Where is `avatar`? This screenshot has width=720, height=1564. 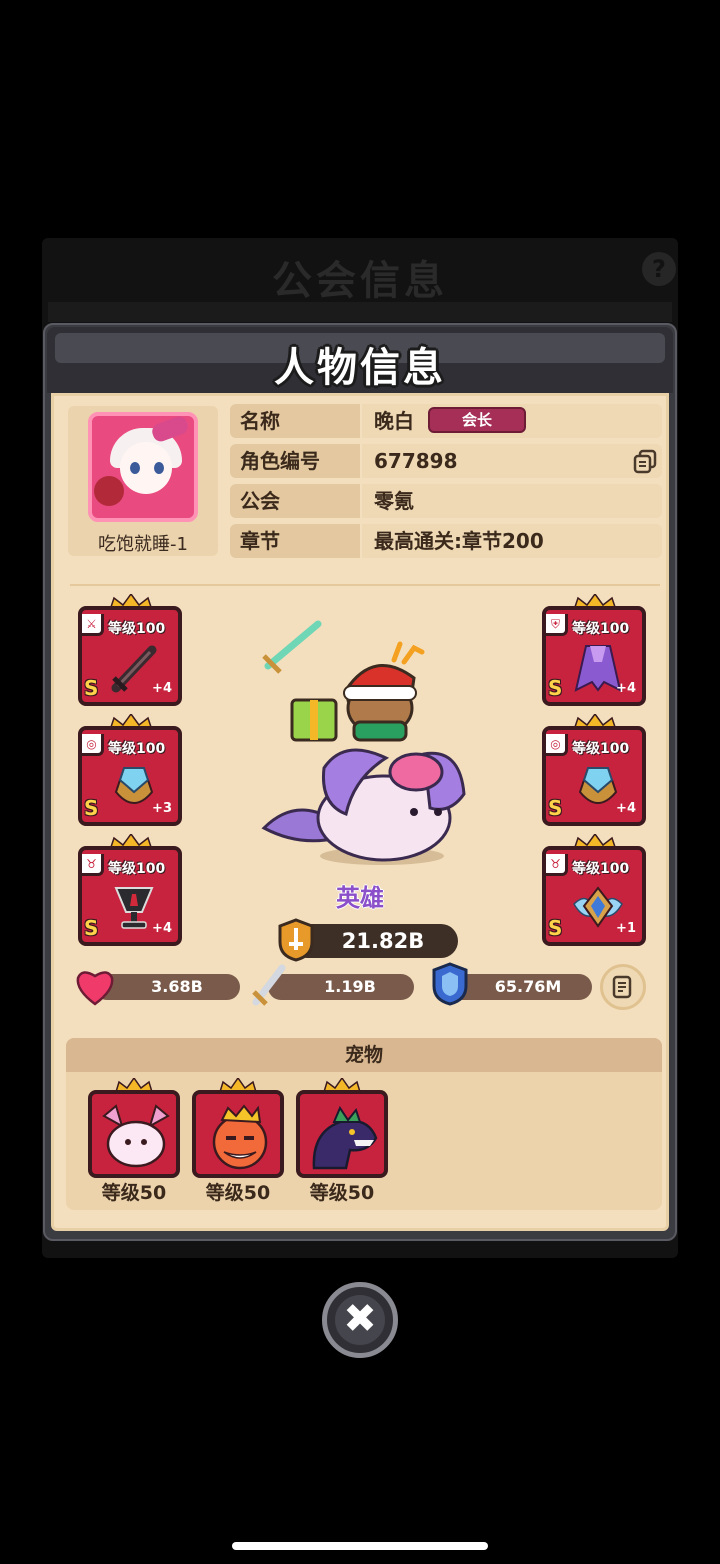
avatar is located at coordinates (143, 467).